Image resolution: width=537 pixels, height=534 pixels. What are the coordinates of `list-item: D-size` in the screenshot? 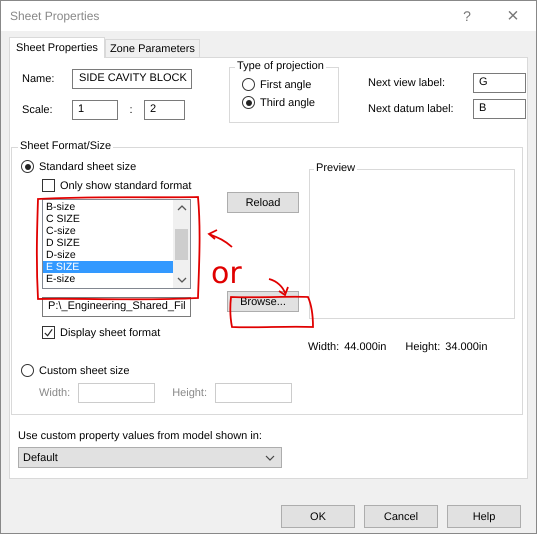 It's located at (108, 255).